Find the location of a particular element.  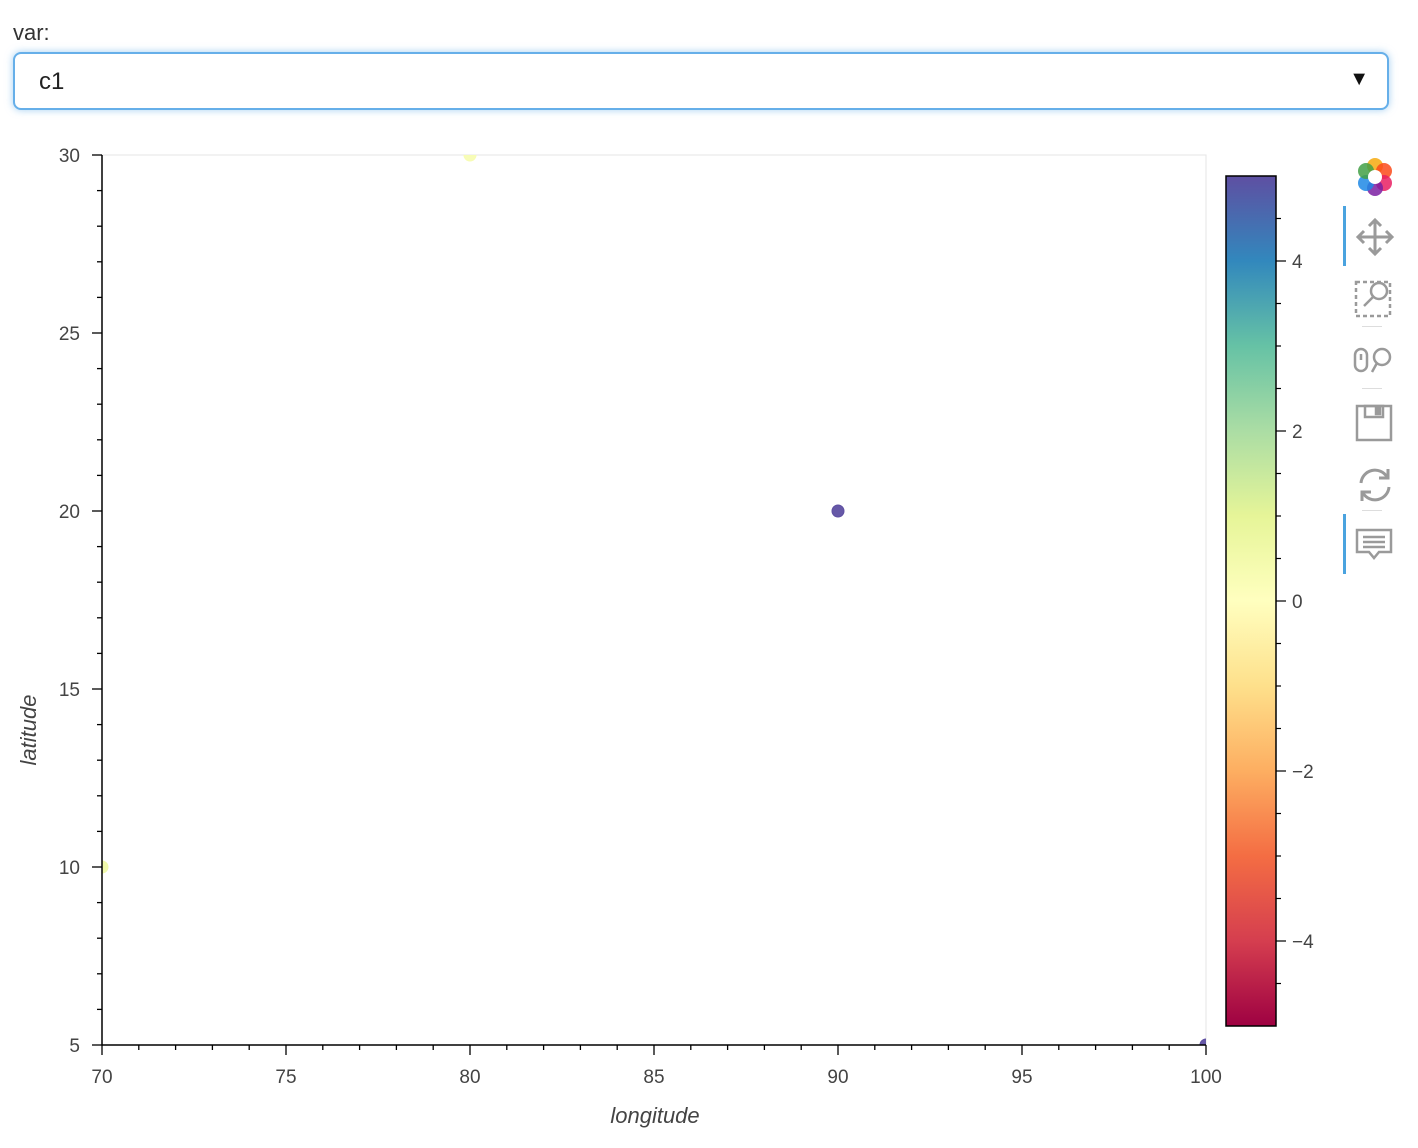

save-disk-icon is located at coordinates (1375, 422).